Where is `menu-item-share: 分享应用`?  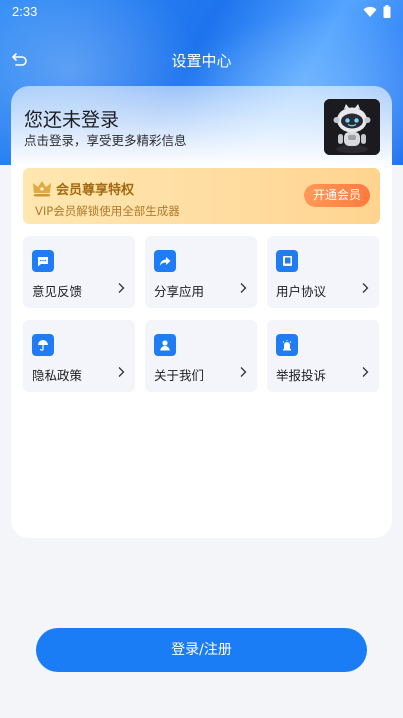 menu-item-share: 分享应用 is located at coordinates (201, 272).